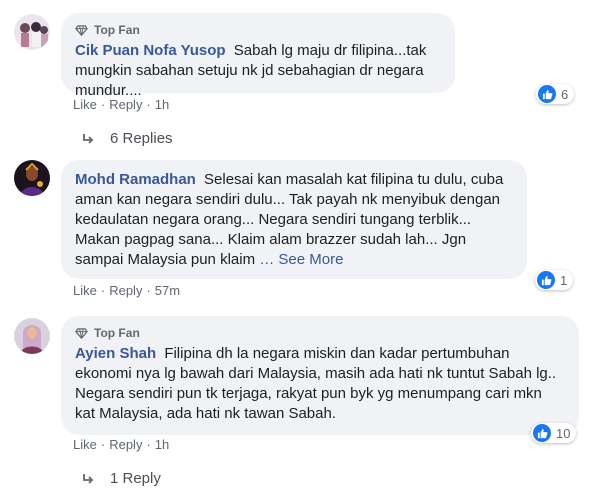 Image resolution: width=616 pixels, height=488 pixels. I want to click on comment-author: Ayien Shah, so click(115, 353).